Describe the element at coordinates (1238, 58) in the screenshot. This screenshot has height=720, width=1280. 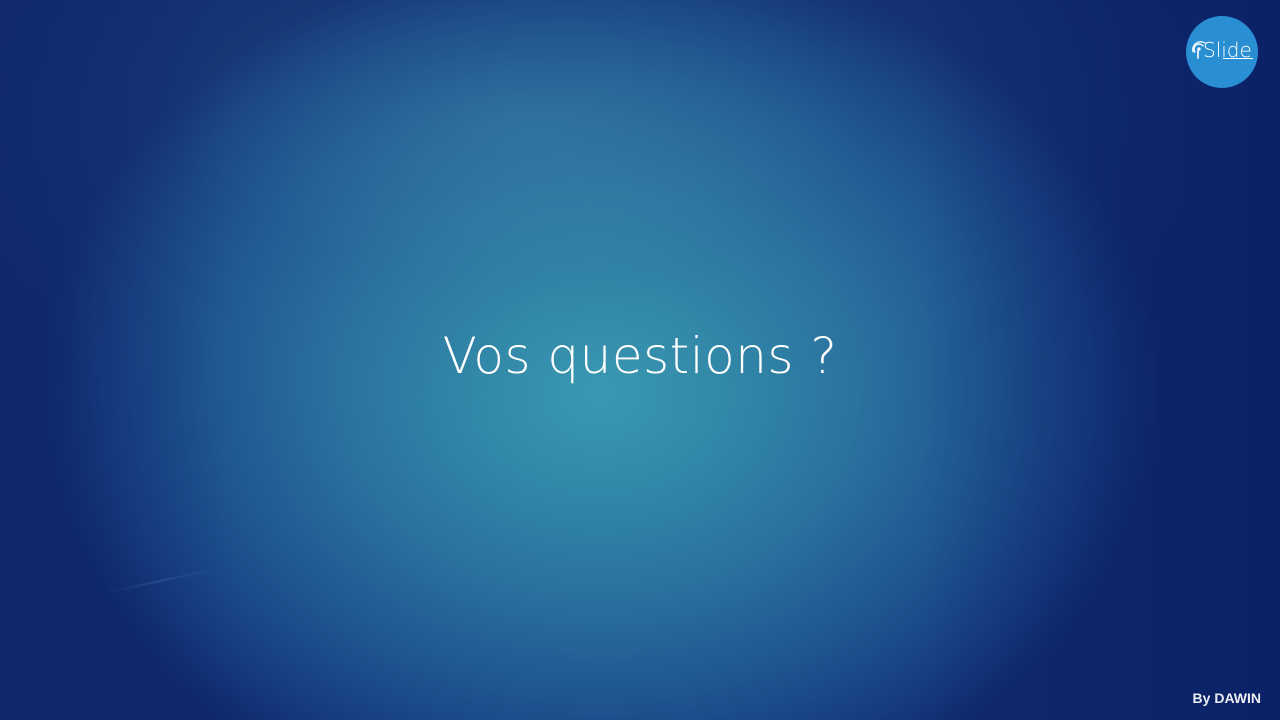
I see `islide-logo-underline` at that location.